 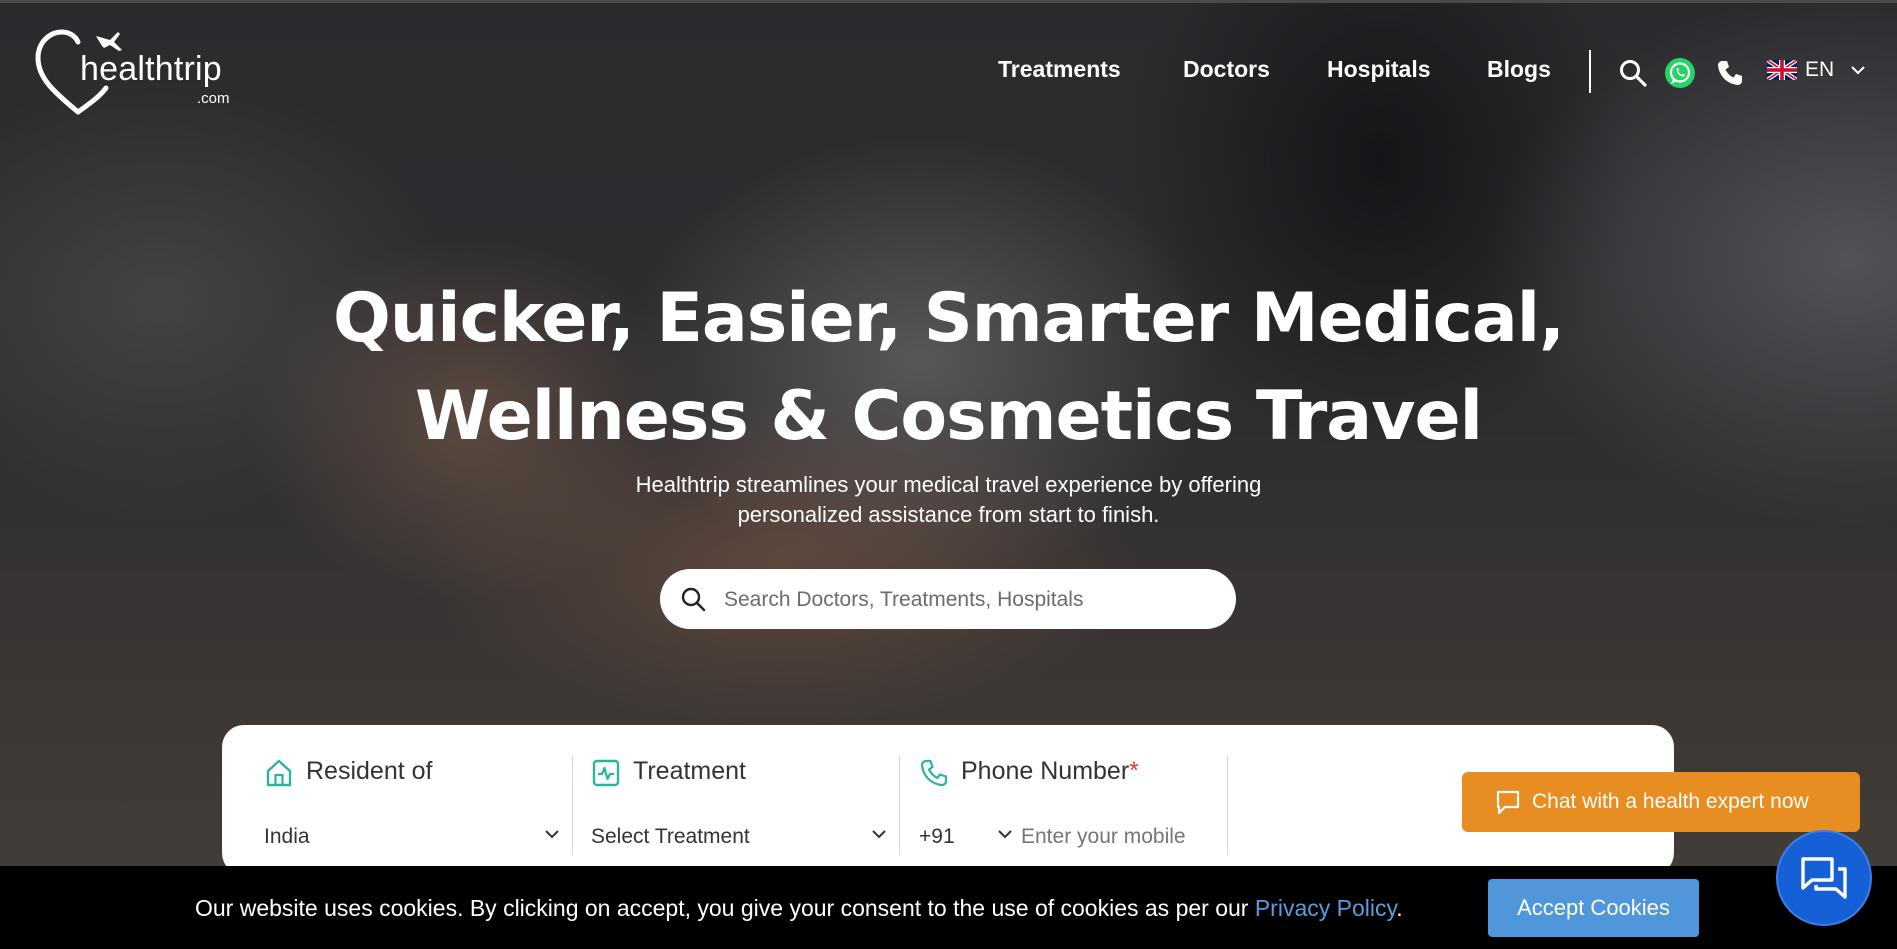 What do you see at coordinates (1680, 75) in the screenshot?
I see `whatsapp-icon` at bounding box center [1680, 75].